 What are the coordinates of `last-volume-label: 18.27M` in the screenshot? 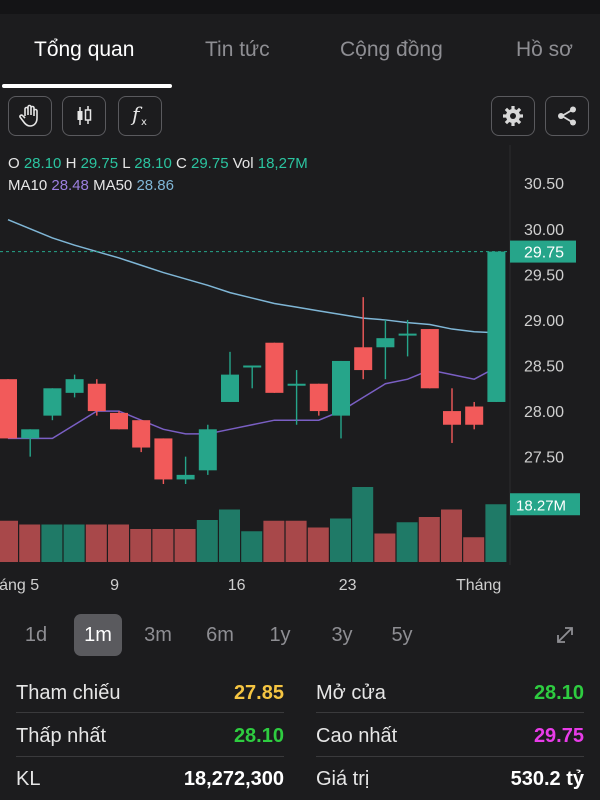 It's located at (541, 505).